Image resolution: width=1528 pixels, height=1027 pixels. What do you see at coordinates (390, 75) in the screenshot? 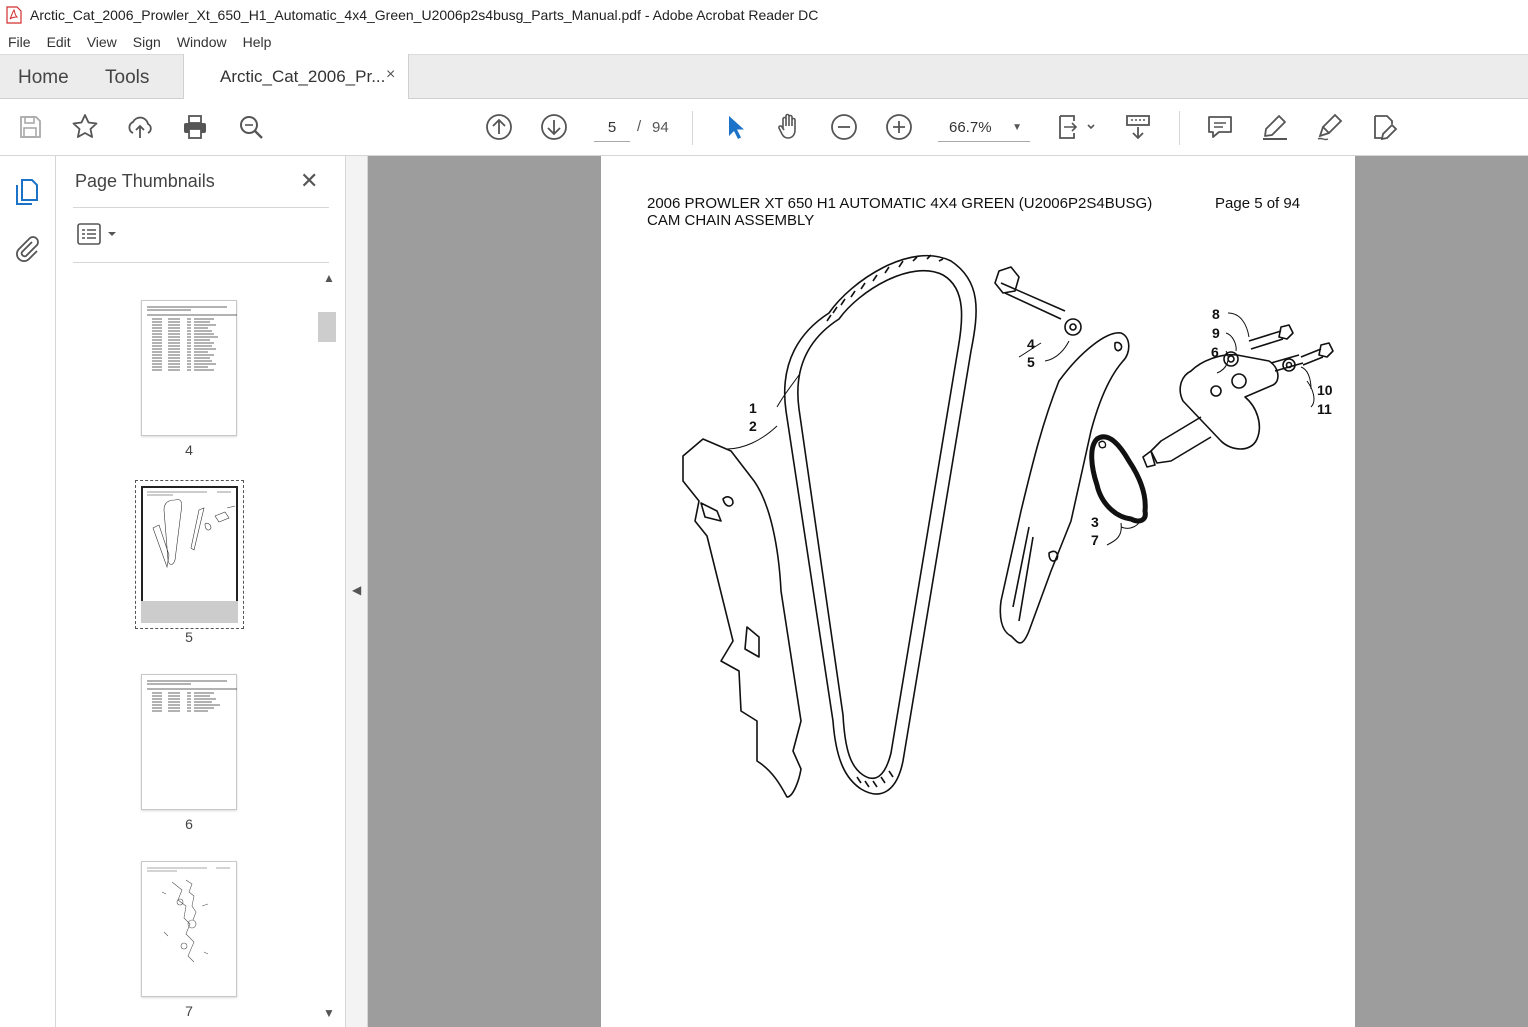
I see `close-tab-icon: ×` at bounding box center [390, 75].